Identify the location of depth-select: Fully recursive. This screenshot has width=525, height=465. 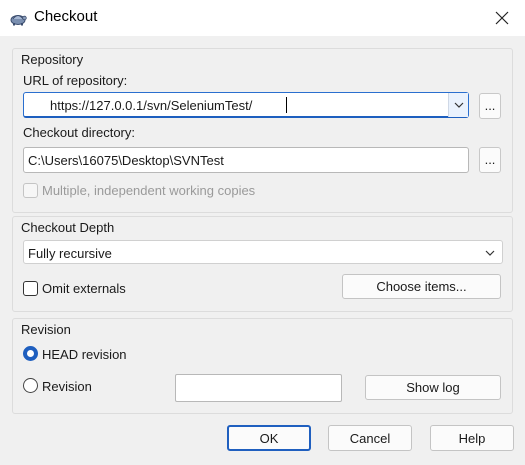
(263, 252).